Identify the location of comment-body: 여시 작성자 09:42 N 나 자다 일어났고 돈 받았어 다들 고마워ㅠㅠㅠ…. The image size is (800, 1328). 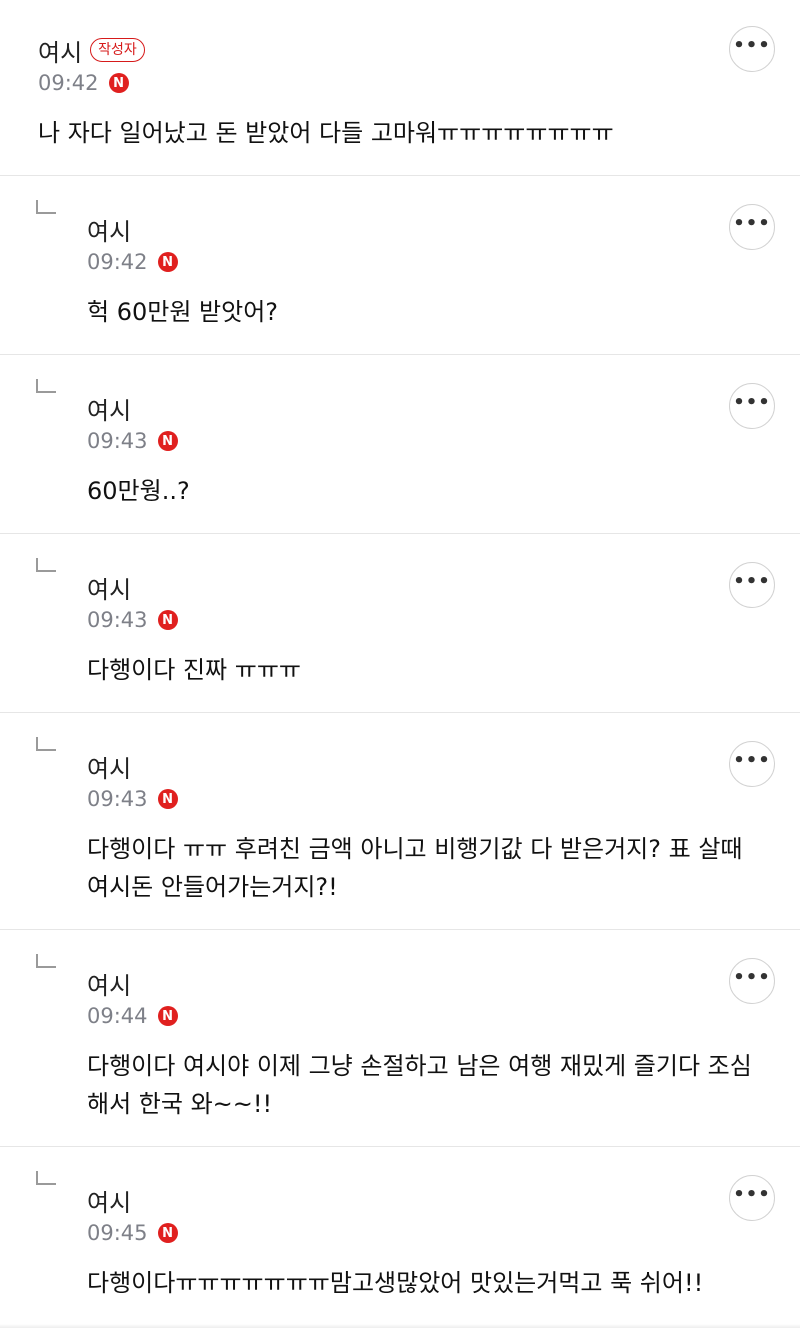
(364, 93).